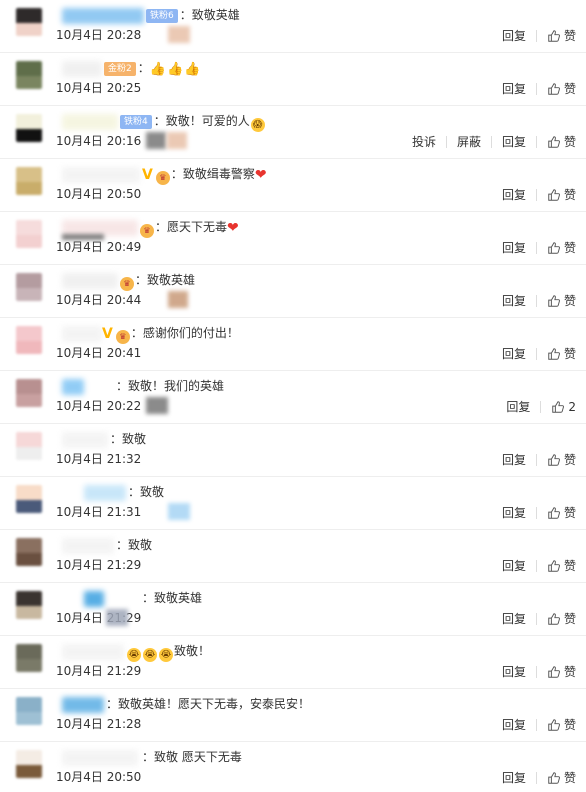 This screenshot has width=586, height=792. I want to click on comment-time: 10月4日 21:28, so click(99, 724).